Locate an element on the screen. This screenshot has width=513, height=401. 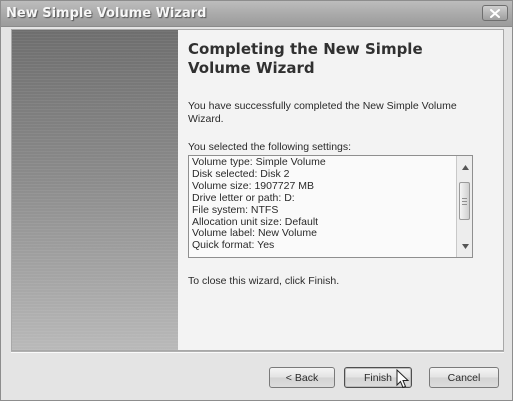
settings-scrollbar is located at coordinates (464, 206).